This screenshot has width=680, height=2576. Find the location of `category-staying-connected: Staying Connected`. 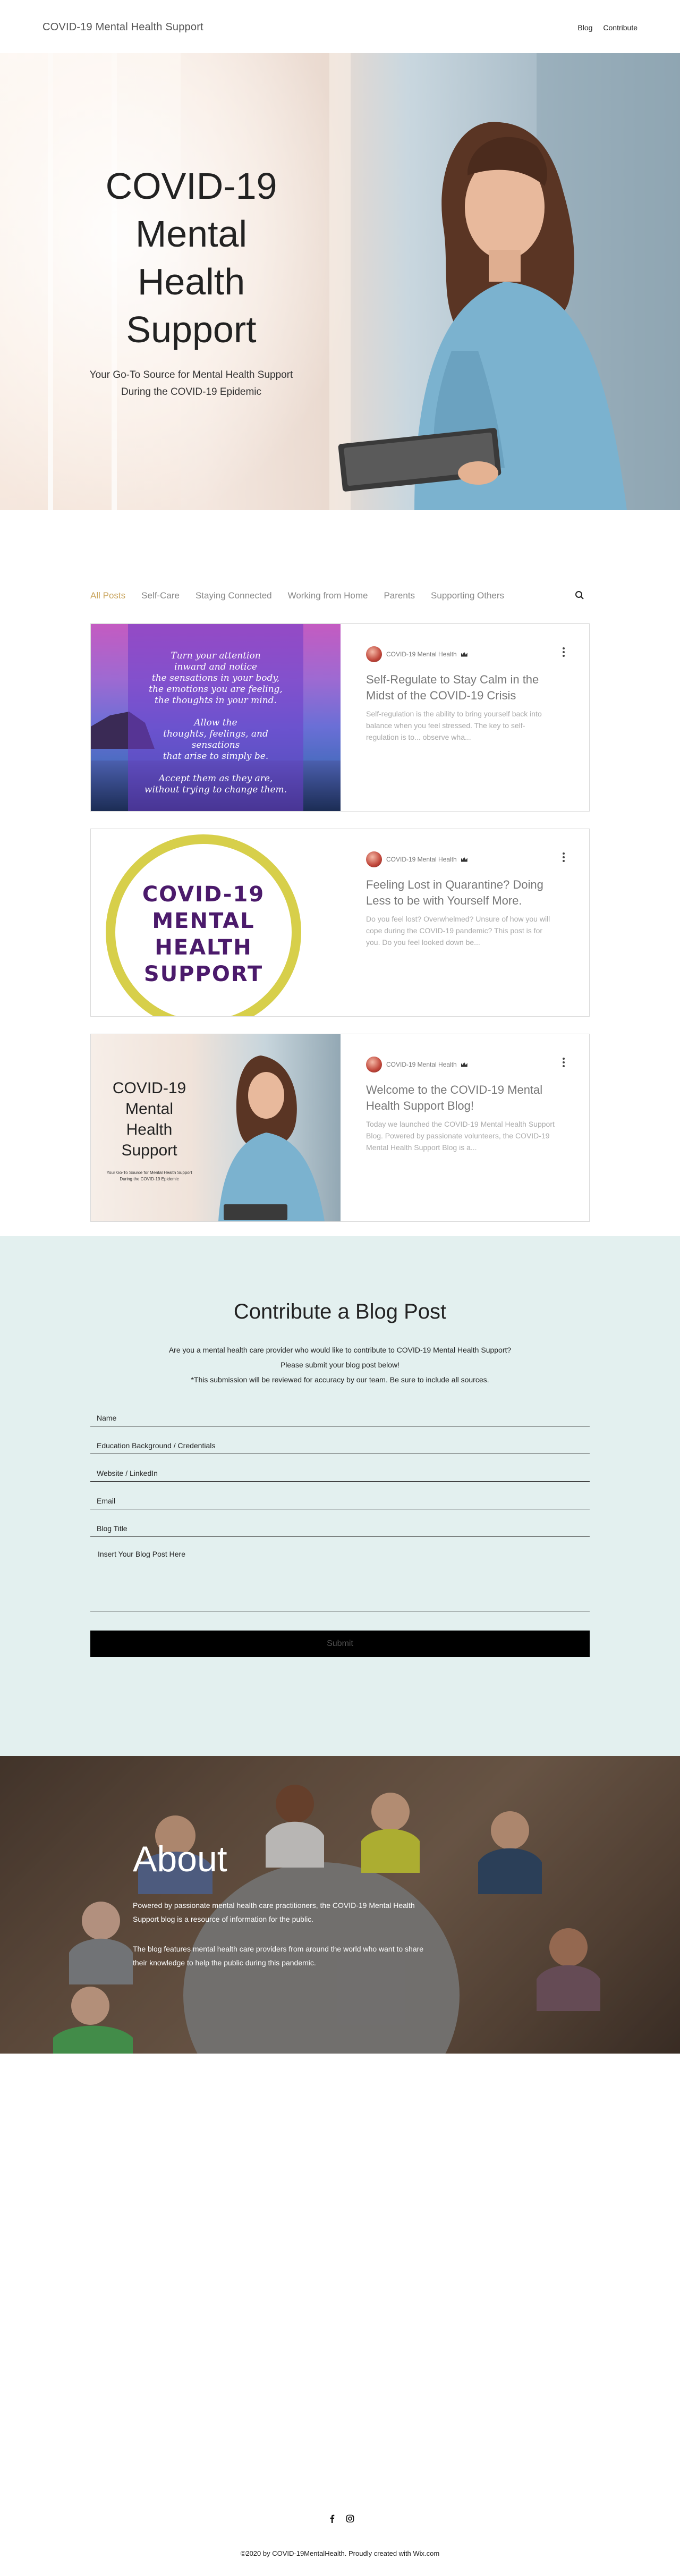

category-staying-connected: Staying Connected is located at coordinates (234, 595).